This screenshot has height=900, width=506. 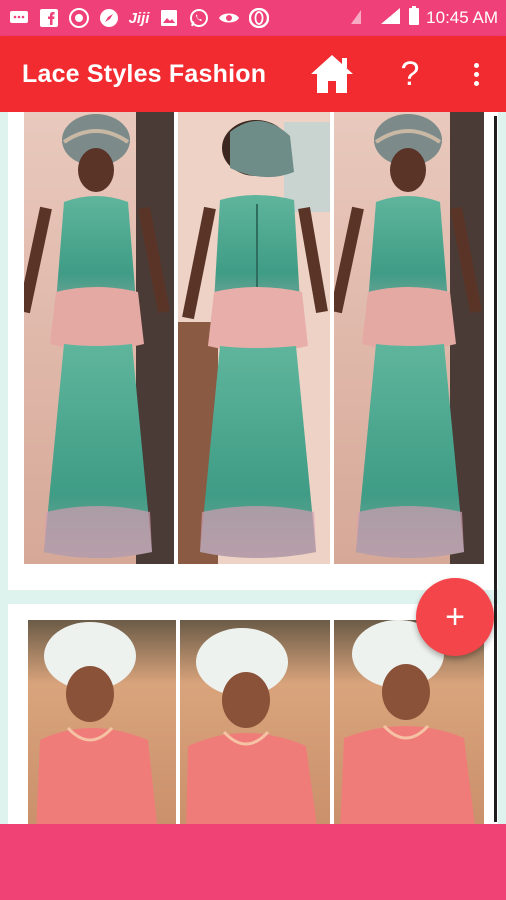 I want to click on battery-icon, so click(x=414, y=18).